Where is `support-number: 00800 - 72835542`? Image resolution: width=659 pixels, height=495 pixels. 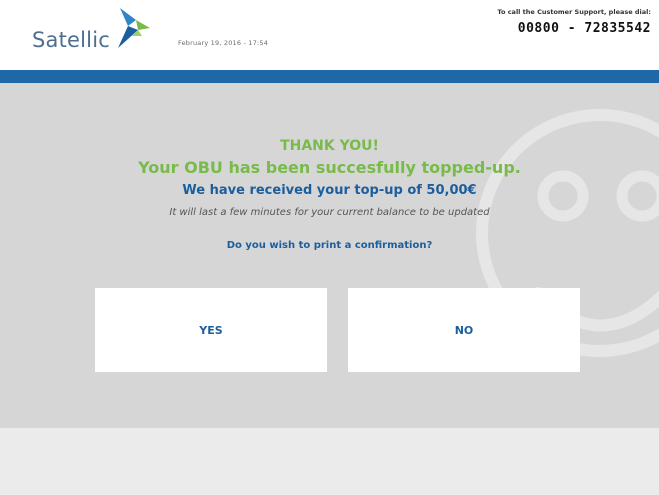
support-number: 00800 - 72835542 is located at coordinates (584, 28).